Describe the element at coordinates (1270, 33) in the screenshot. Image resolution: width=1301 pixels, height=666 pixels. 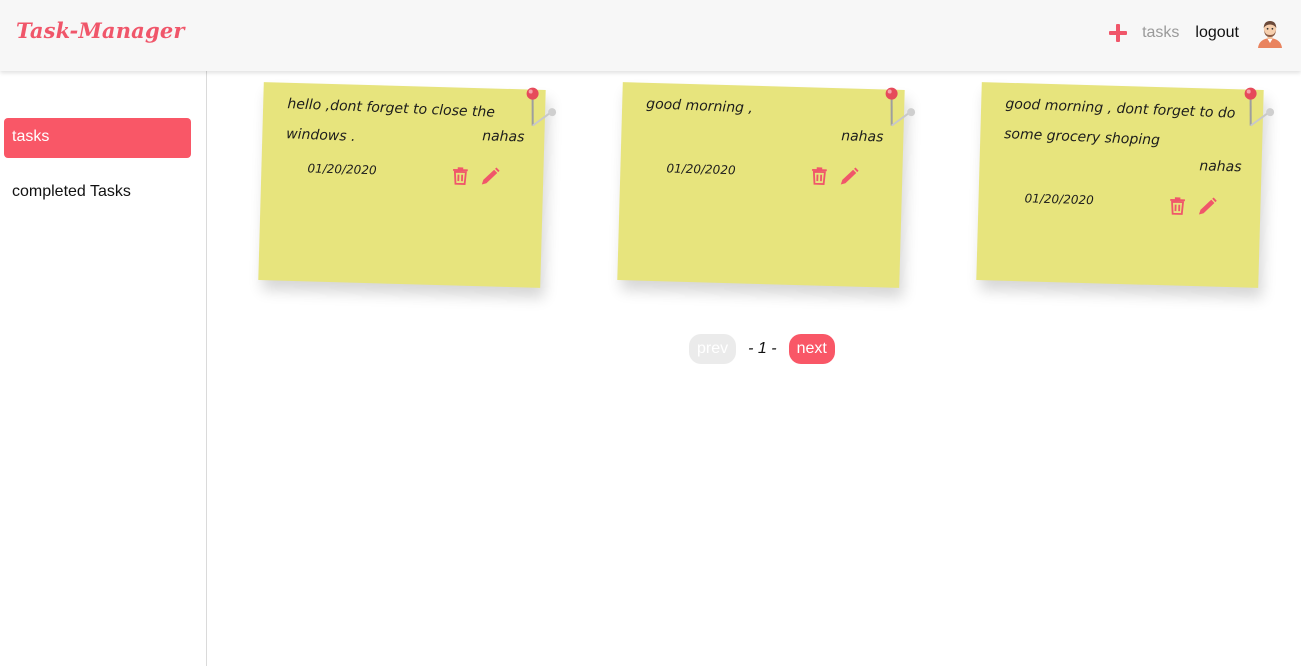
I see `user-avatar-icon` at that location.